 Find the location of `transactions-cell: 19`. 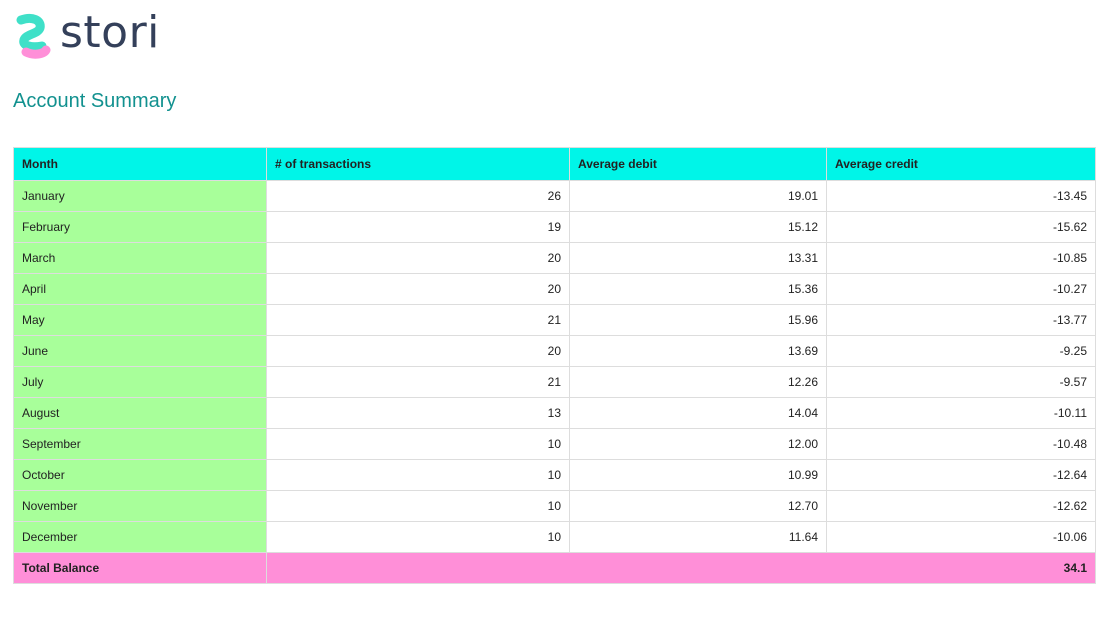

transactions-cell: 19 is located at coordinates (418, 227).